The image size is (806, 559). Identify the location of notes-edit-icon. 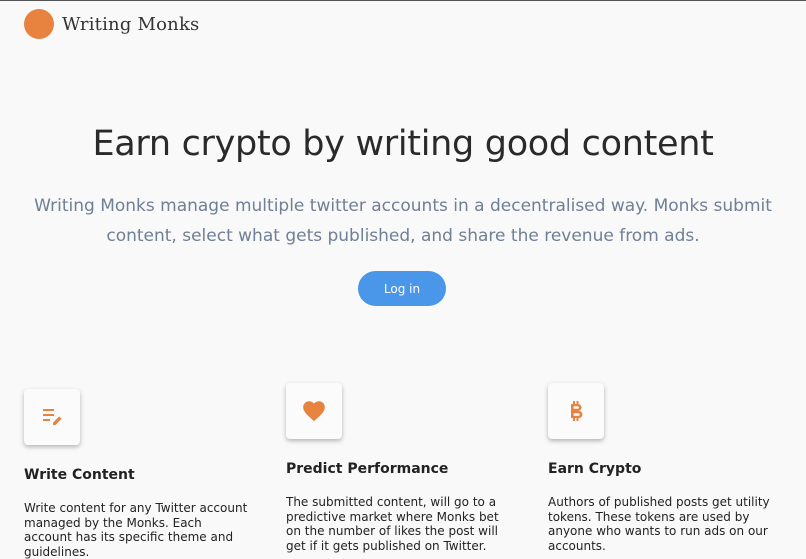
(52, 417).